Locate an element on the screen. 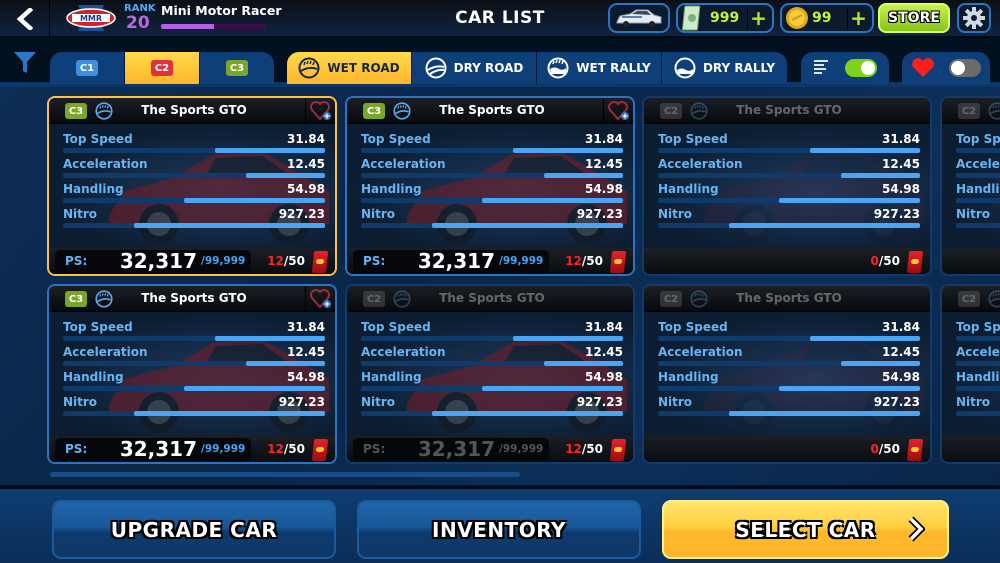 The image size is (1000, 563). back-button is located at coordinates (25, 19).